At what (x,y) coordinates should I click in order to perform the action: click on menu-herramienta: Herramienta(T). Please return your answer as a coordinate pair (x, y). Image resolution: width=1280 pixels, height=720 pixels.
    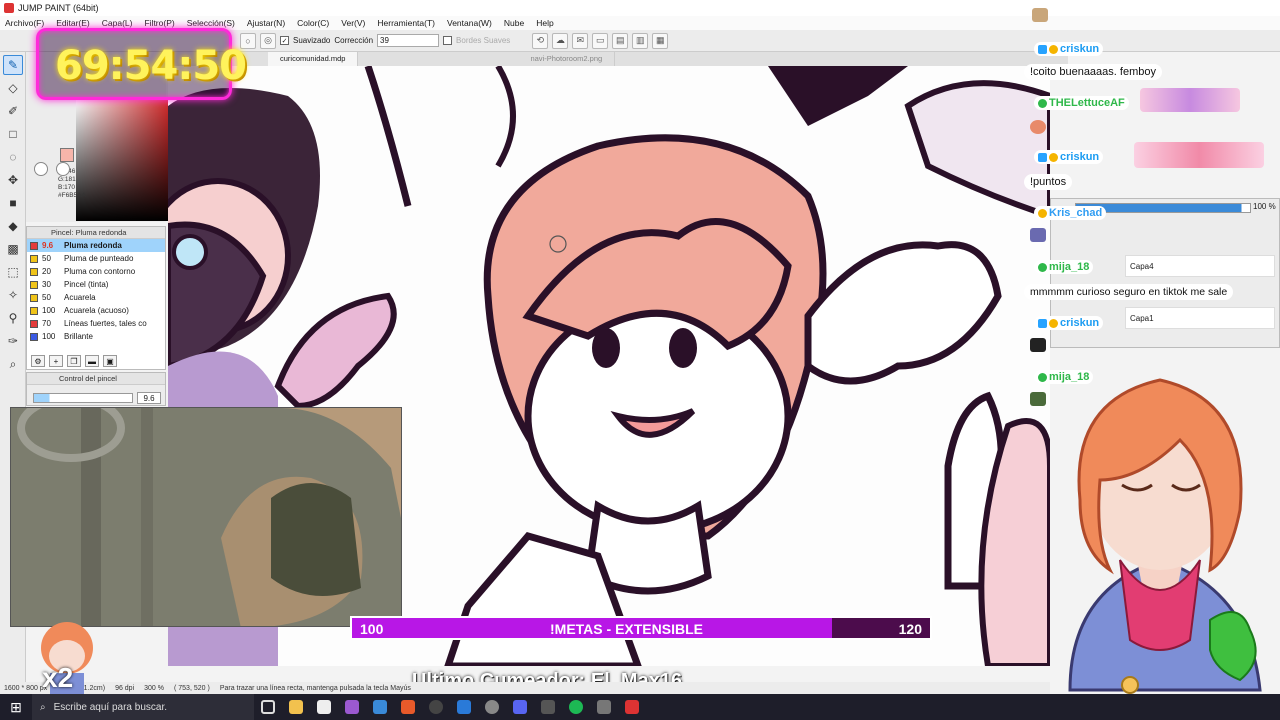
    Looking at the image, I should click on (406, 23).